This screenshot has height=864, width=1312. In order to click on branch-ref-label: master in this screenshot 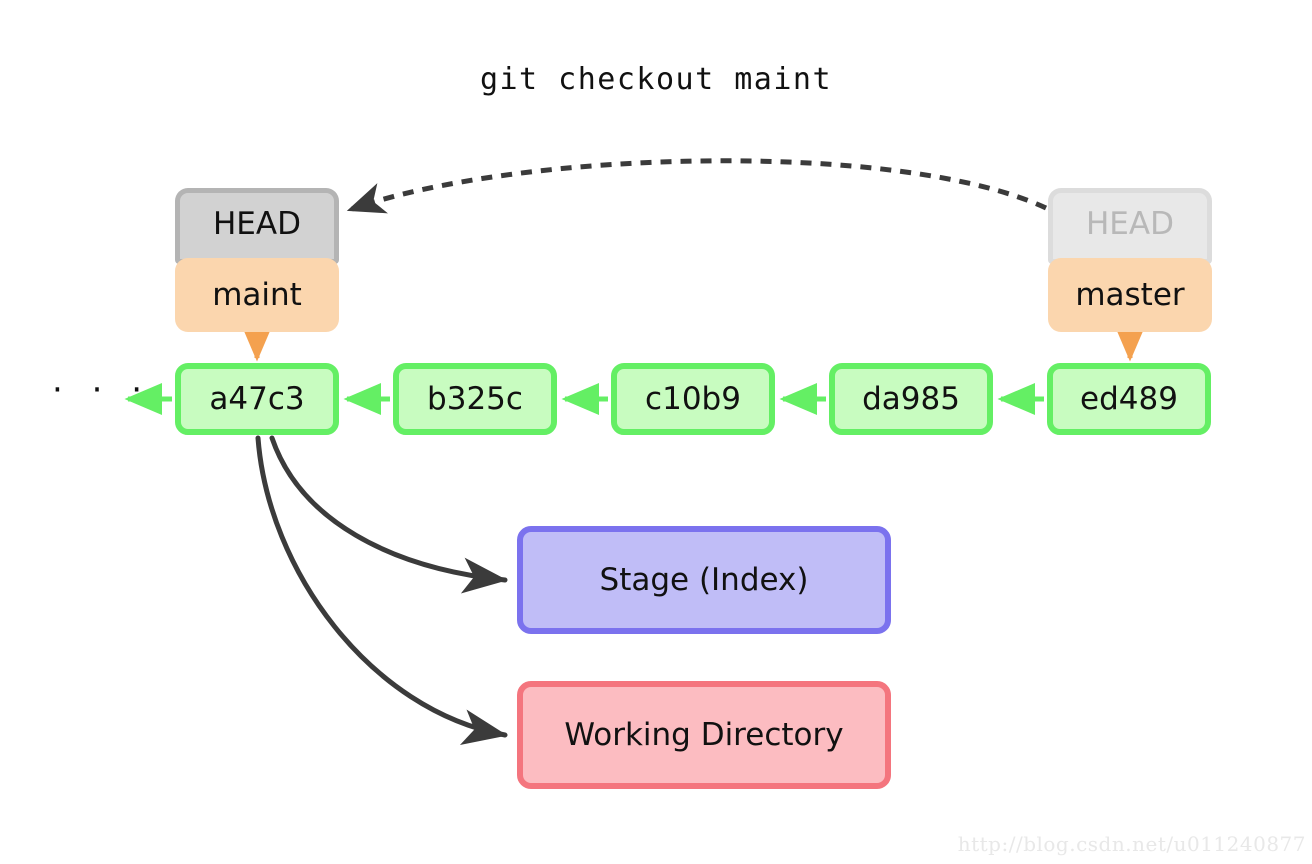, I will do `click(1130, 295)`.